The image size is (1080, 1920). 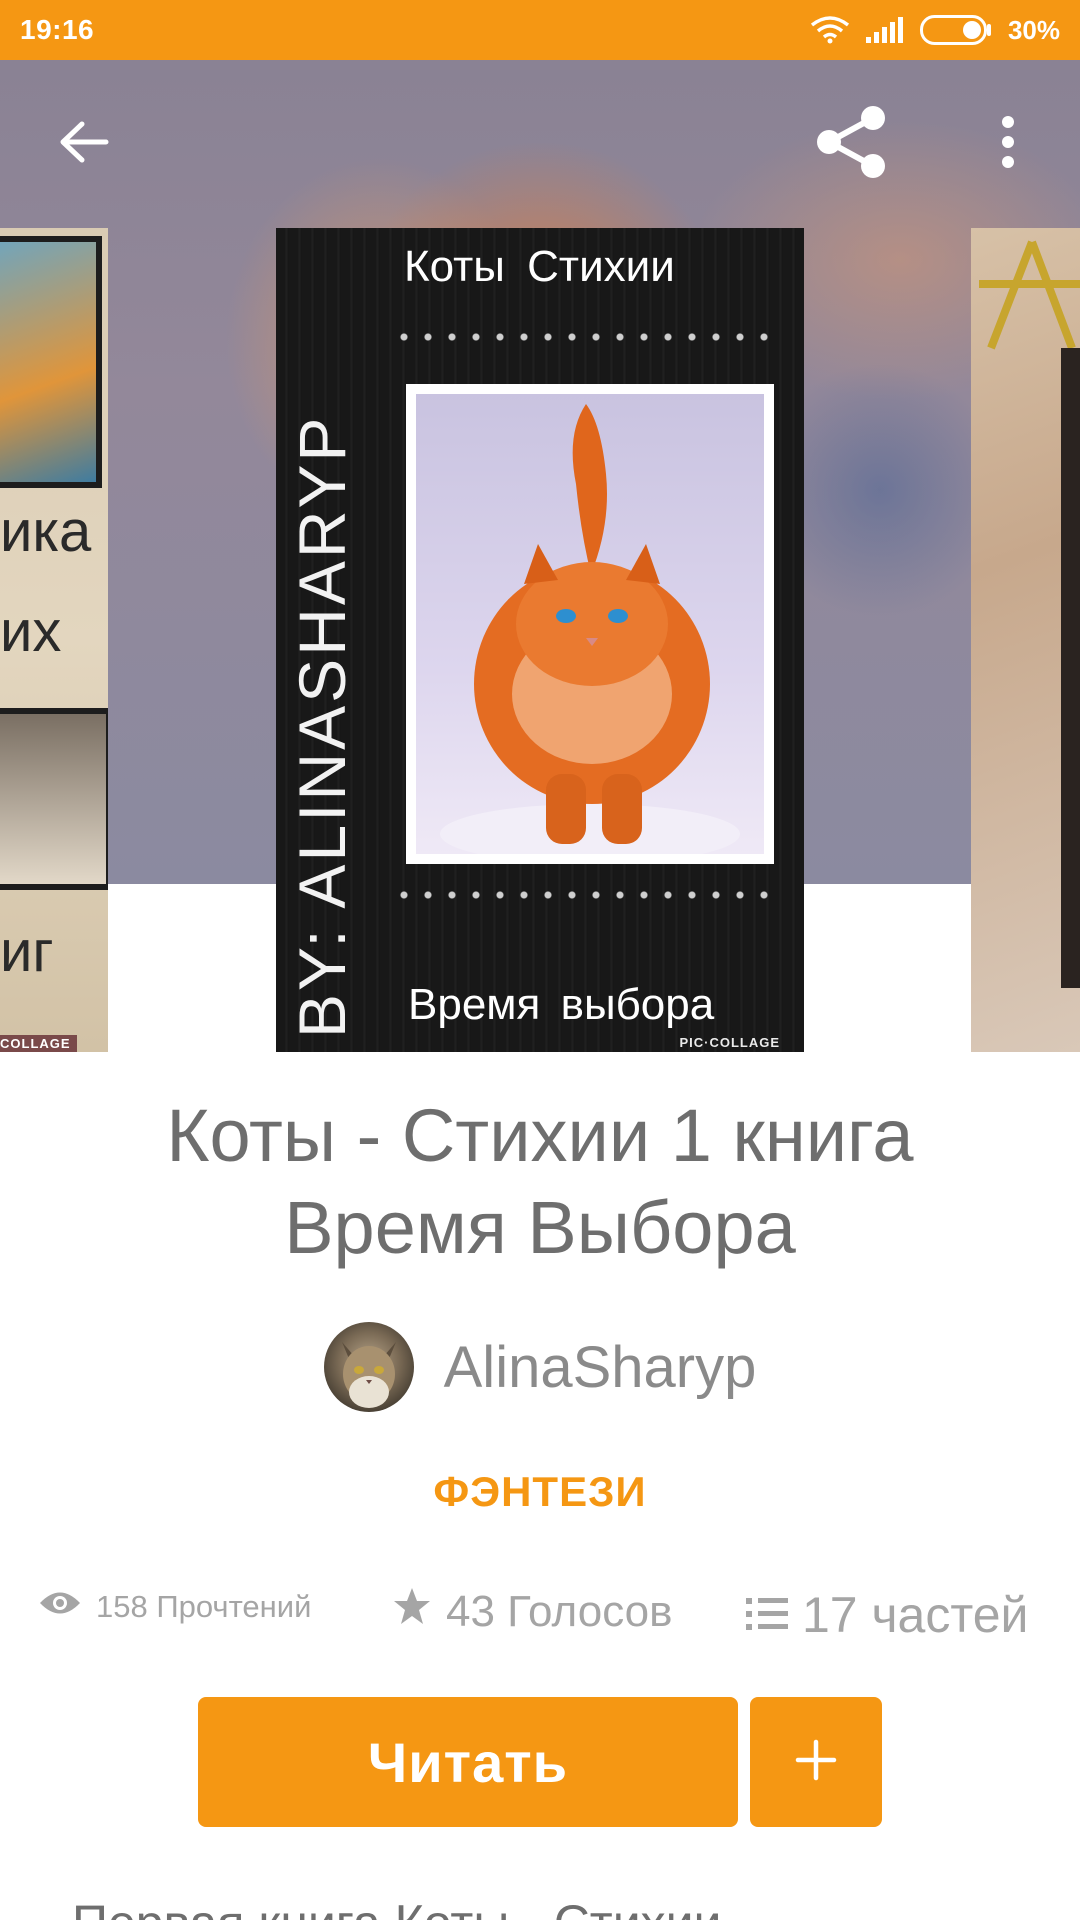 I want to click on cover-credit: PIC·COLLAGE, so click(x=729, y=1042).